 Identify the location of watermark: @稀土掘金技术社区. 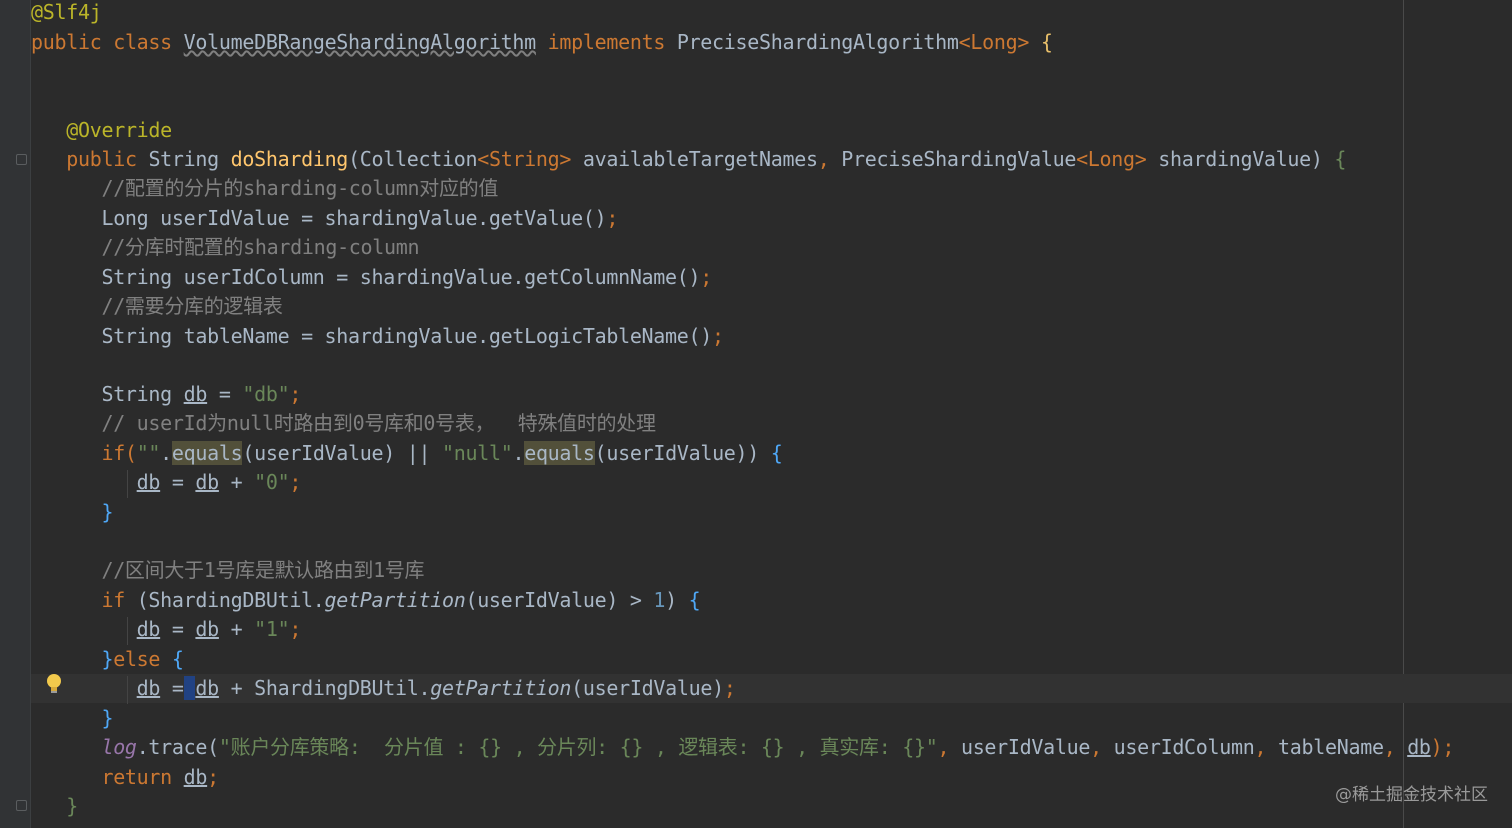
(1411, 795).